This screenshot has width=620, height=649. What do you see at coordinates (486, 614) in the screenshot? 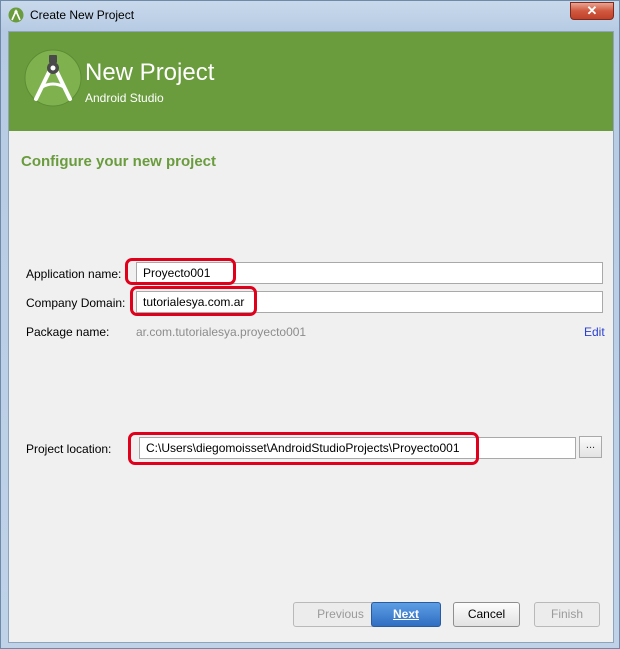
I see `cancel-button: Cancel` at bounding box center [486, 614].